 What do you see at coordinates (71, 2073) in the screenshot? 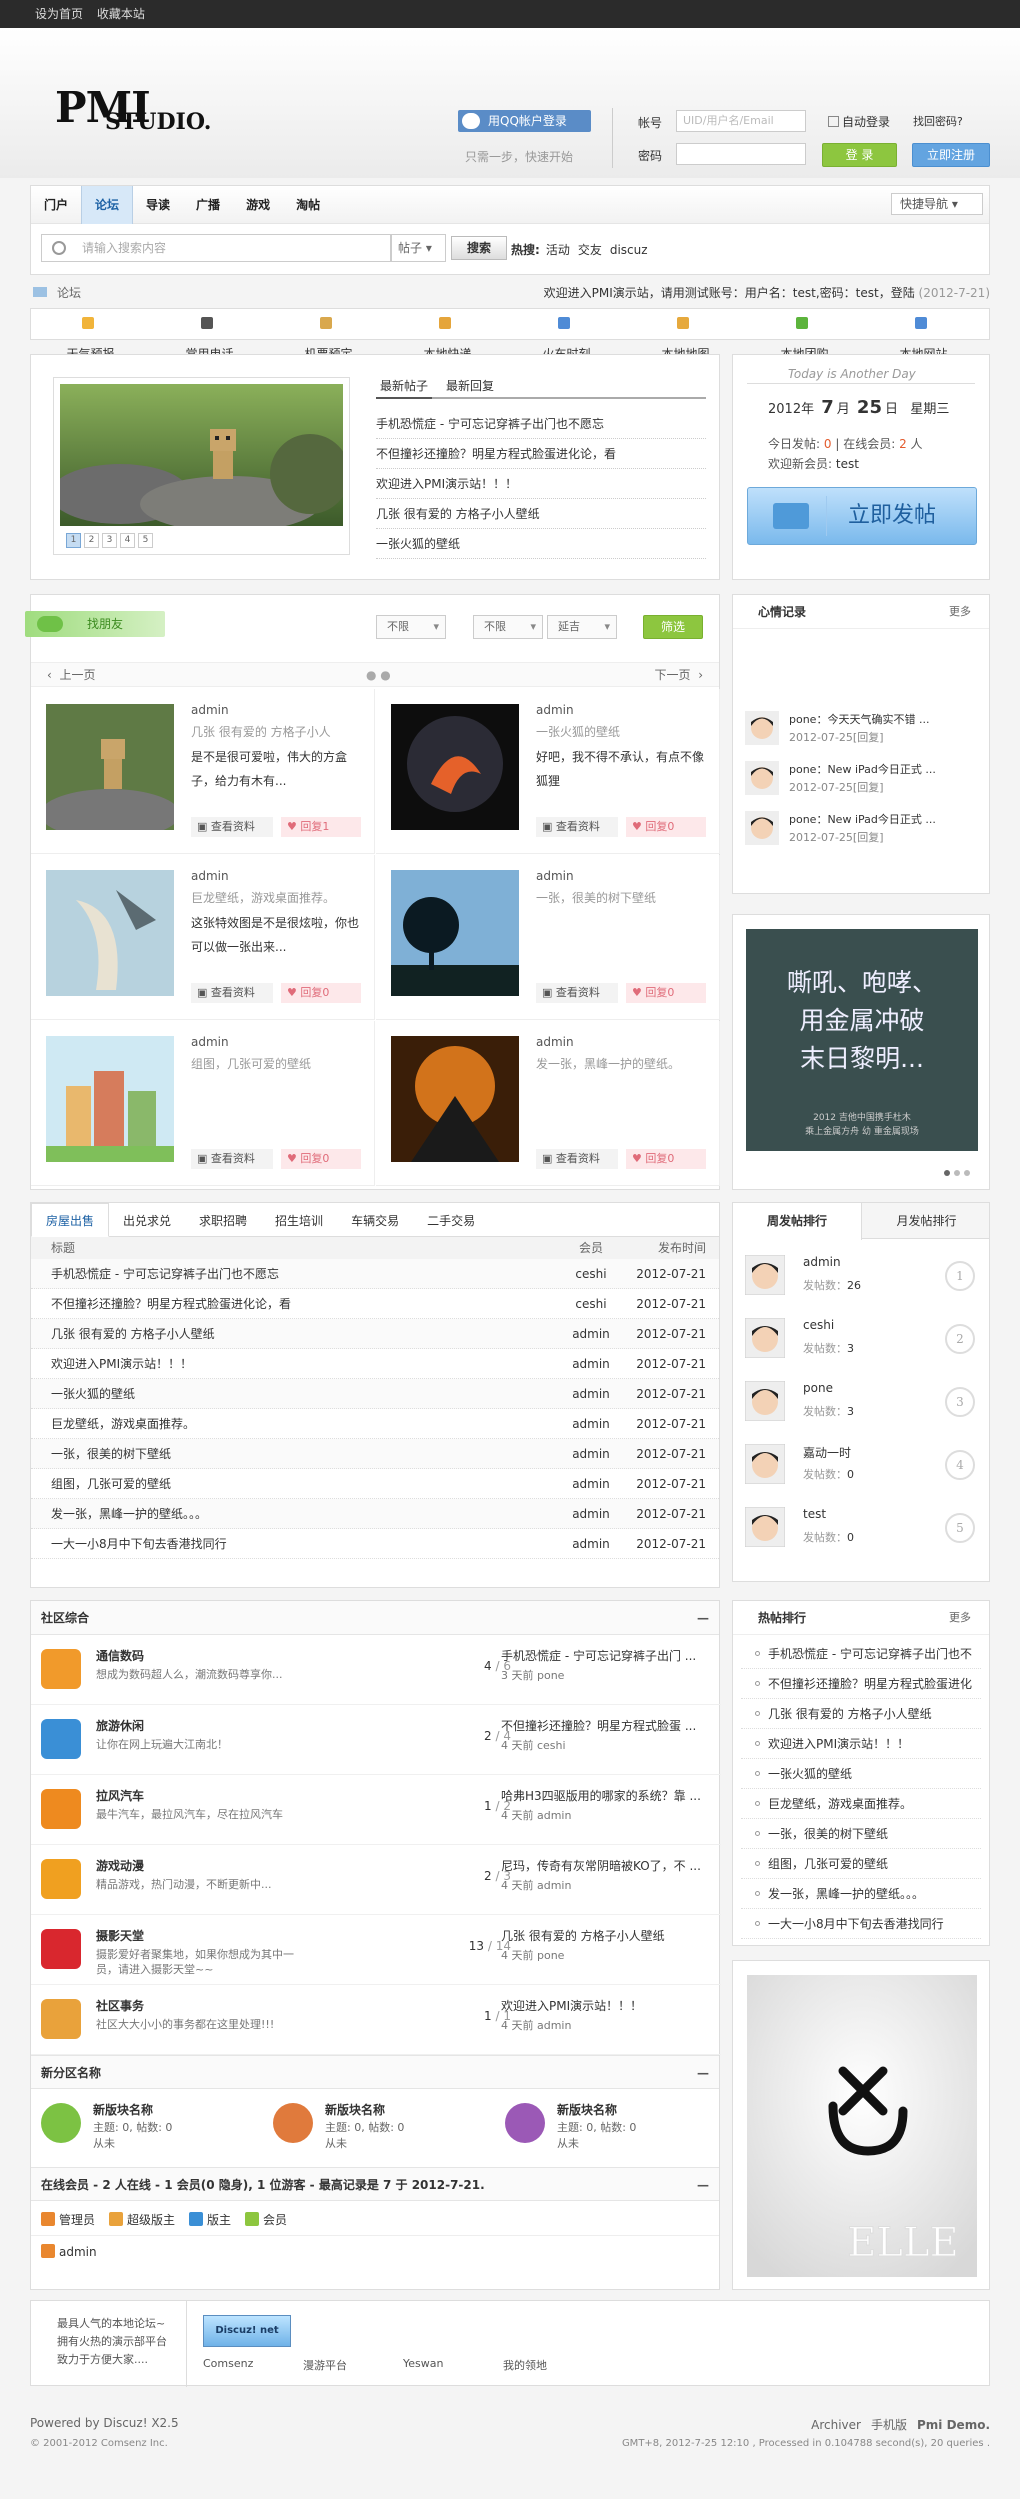
I see `sub-group-title: 新分区名称` at bounding box center [71, 2073].